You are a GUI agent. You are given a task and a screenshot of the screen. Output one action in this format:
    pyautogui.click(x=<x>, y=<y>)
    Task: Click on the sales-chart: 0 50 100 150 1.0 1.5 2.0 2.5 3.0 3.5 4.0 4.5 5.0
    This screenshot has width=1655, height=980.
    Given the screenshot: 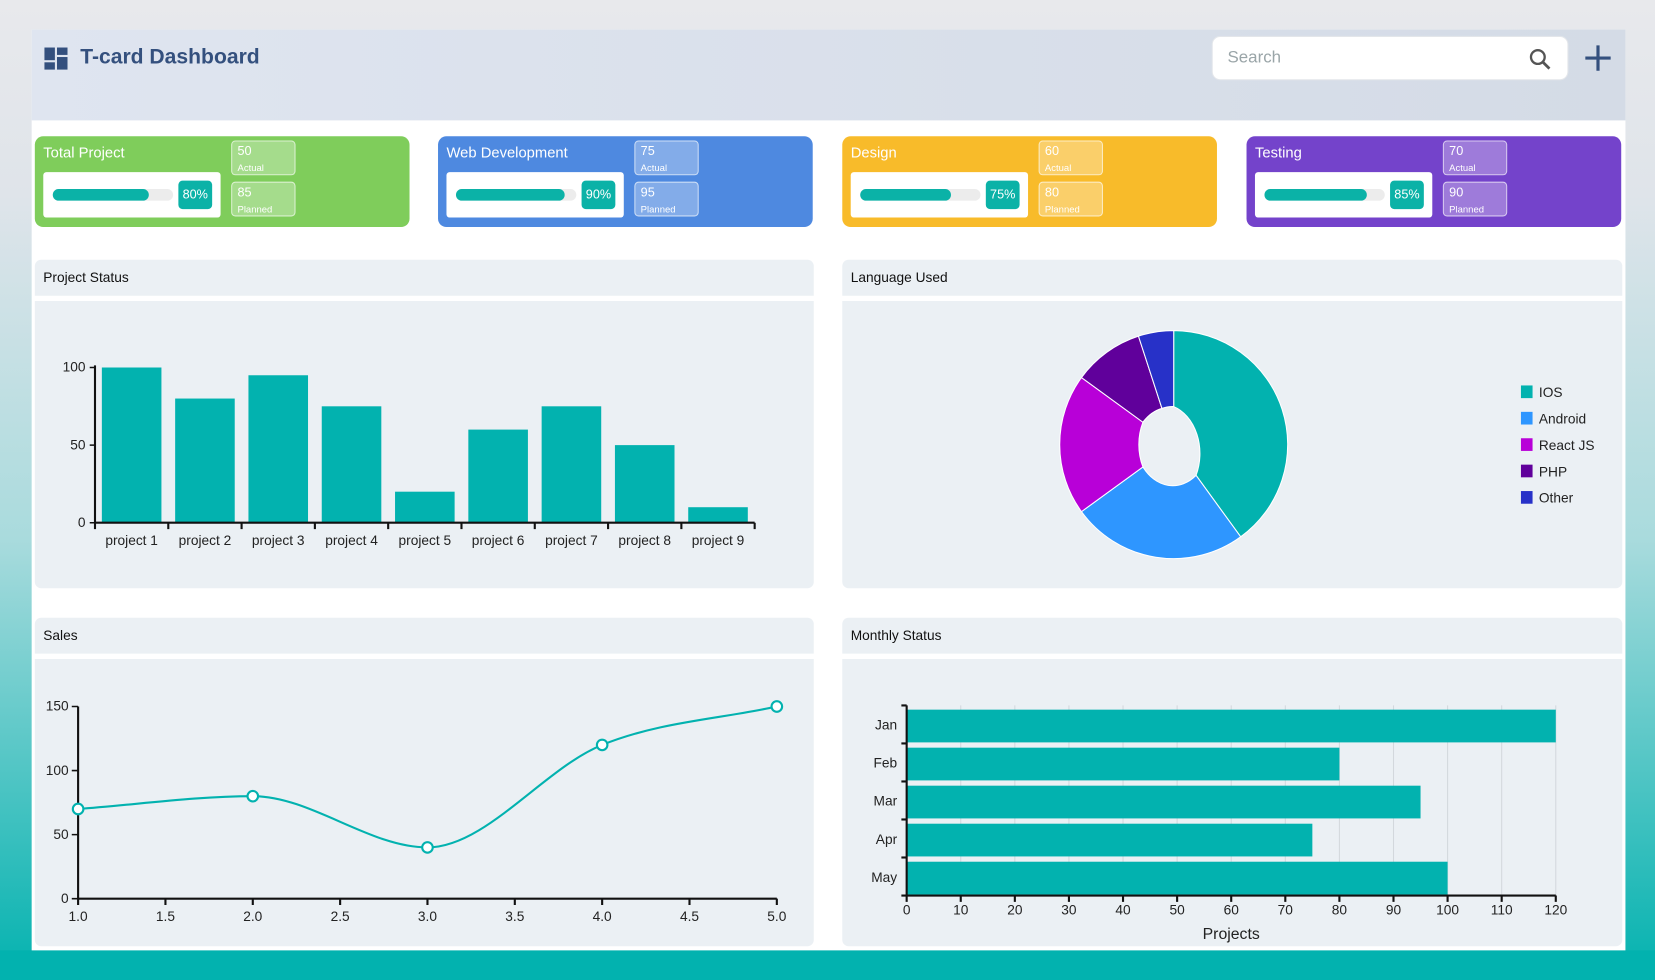 What is the action you would take?
    pyautogui.click(x=416, y=811)
    